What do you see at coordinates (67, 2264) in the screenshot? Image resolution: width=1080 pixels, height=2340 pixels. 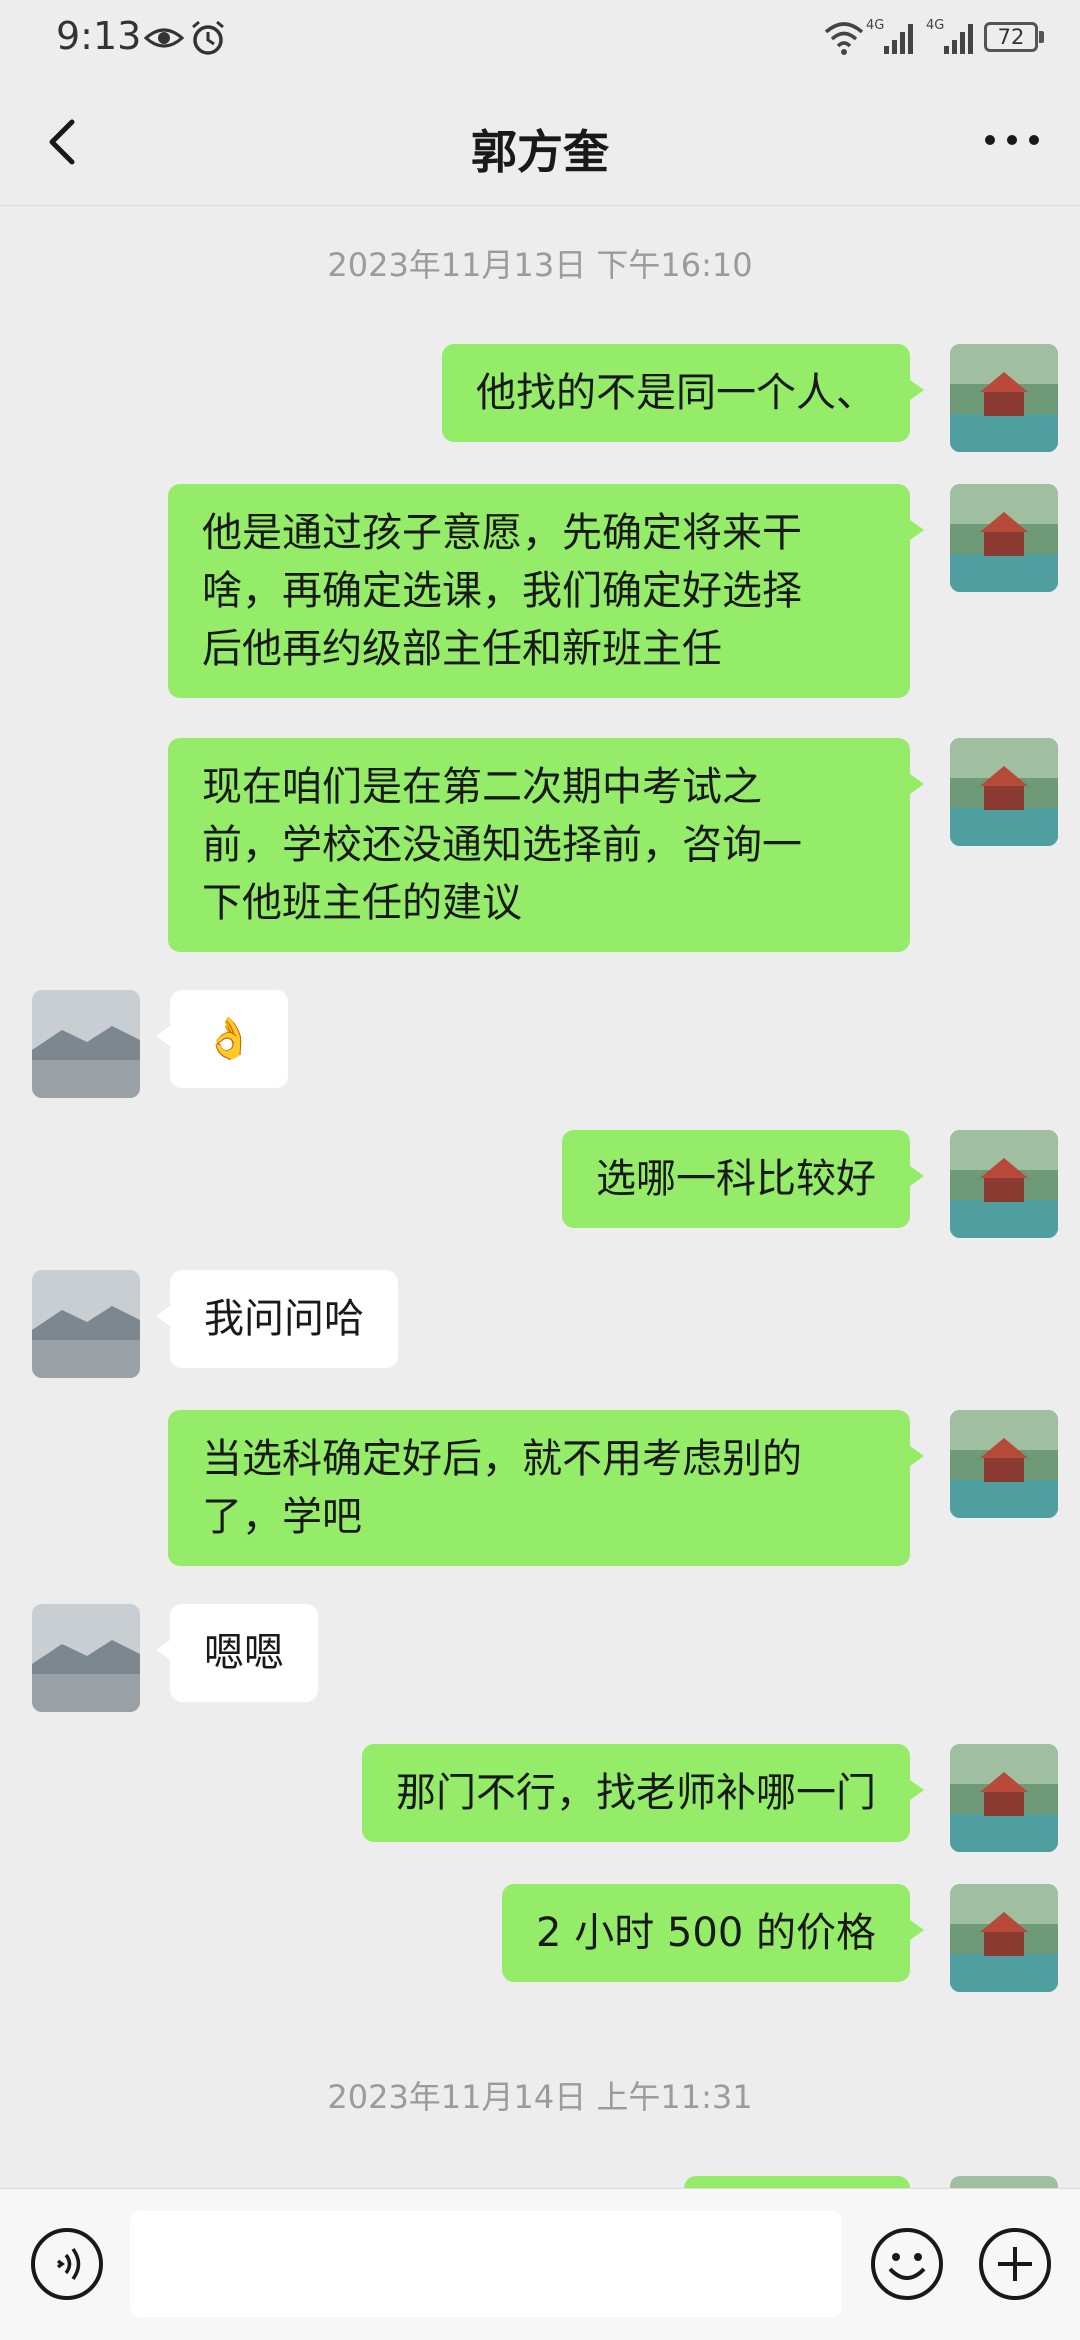 I see `voice-input-icon` at bounding box center [67, 2264].